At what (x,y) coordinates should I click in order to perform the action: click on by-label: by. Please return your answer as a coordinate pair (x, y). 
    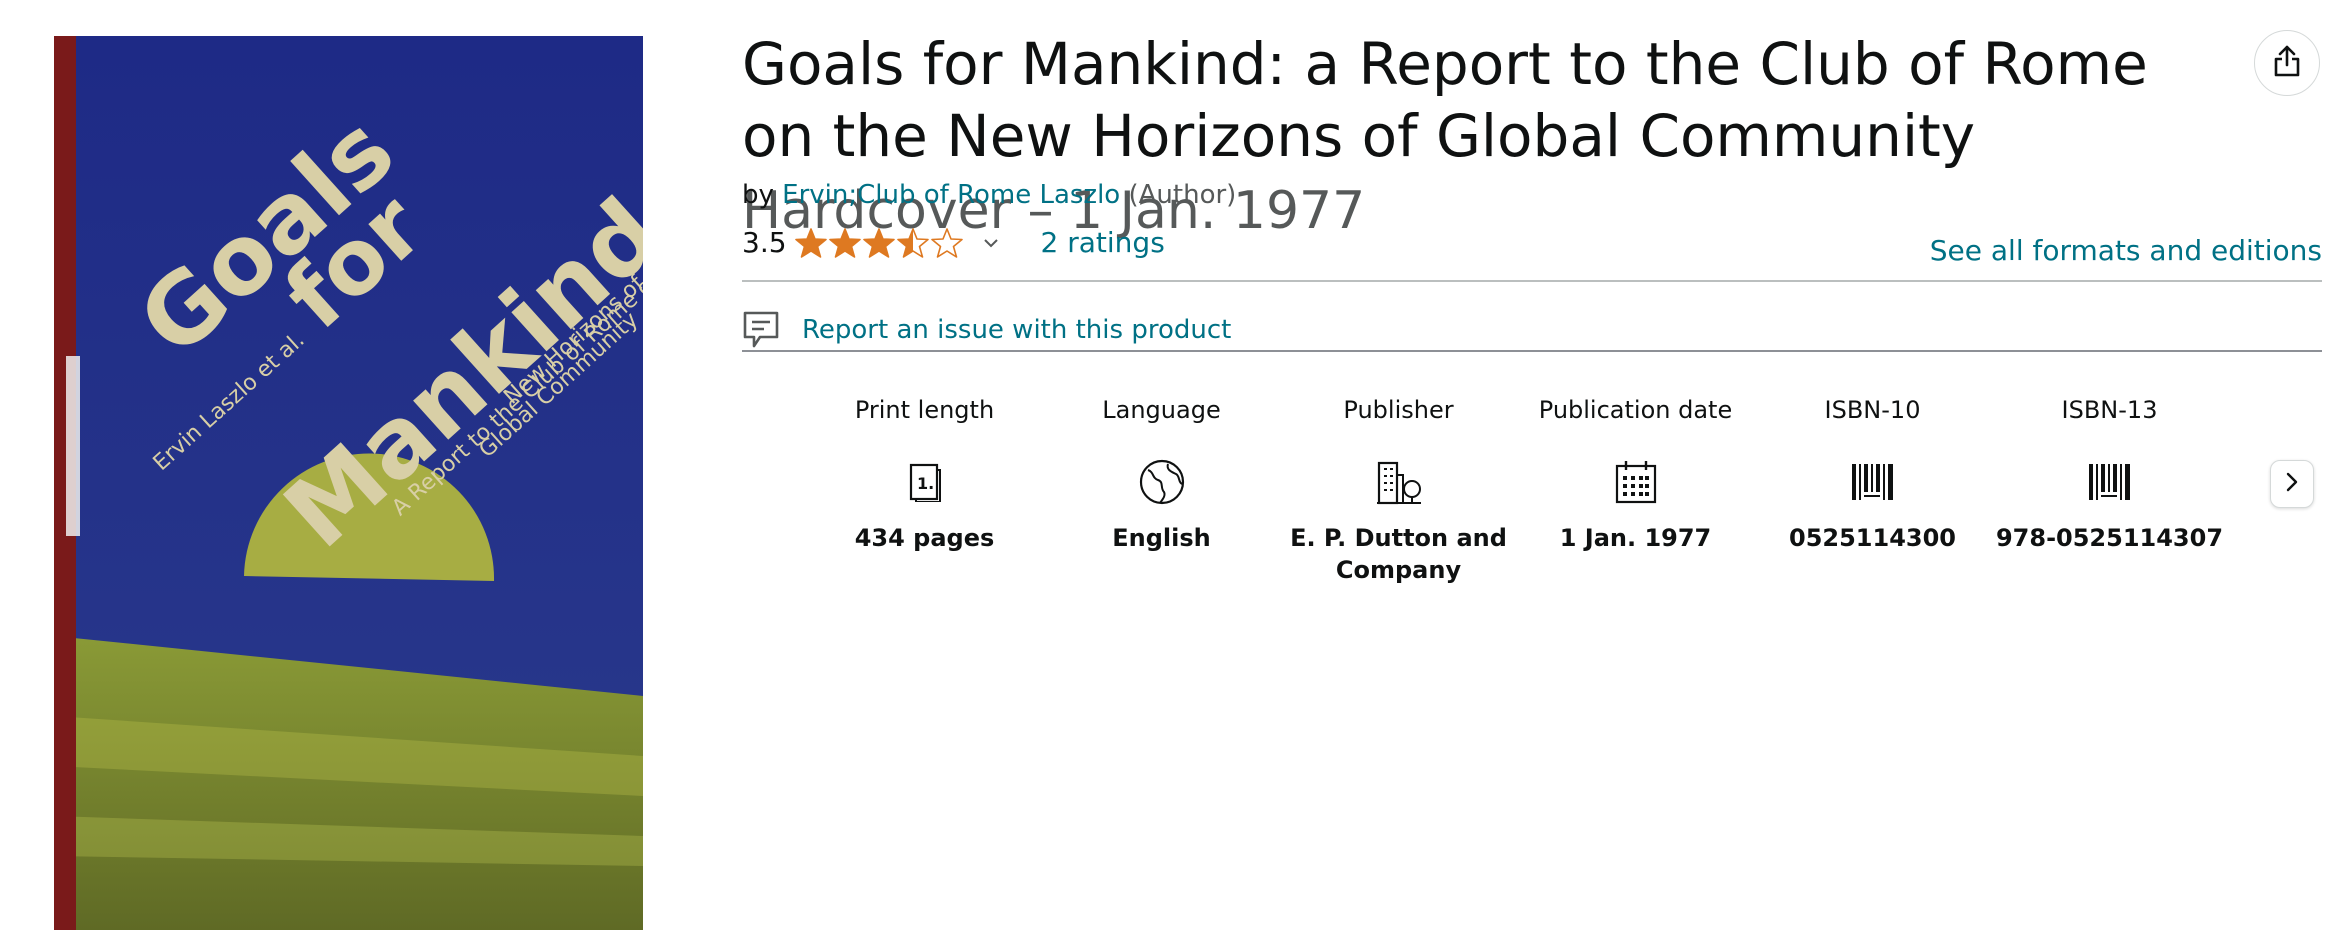
    Looking at the image, I should click on (758, 195).